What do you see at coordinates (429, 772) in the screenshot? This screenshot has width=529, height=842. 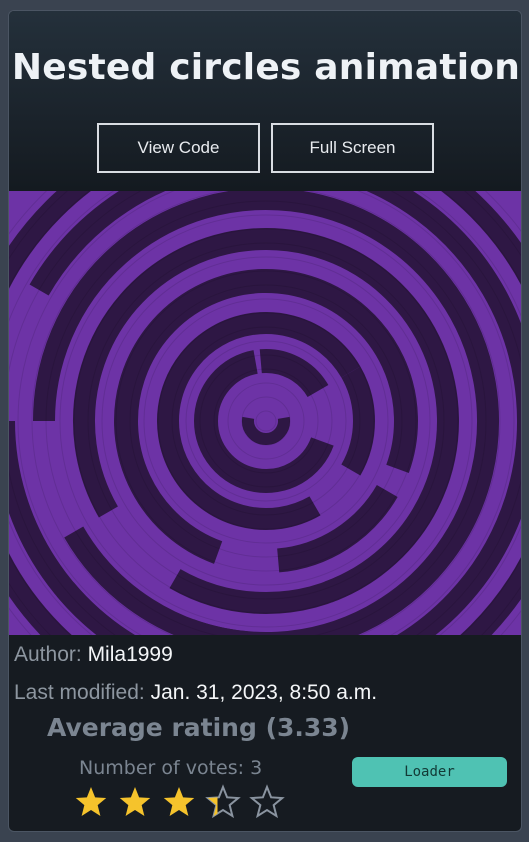 I see `loader-tag: Loader` at bounding box center [429, 772].